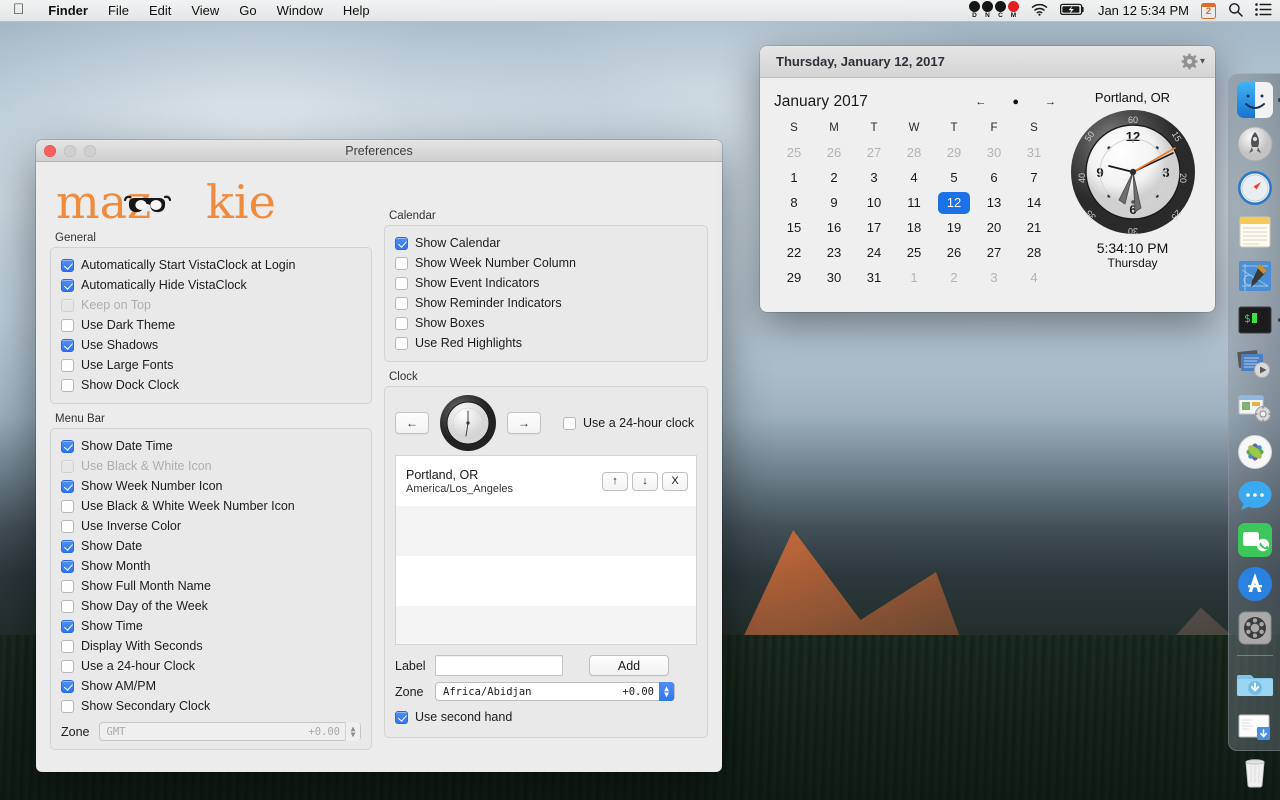 The height and width of the screenshot is (800, 1280). I want to click on checkbox-dock-clock, so click(67, 385).